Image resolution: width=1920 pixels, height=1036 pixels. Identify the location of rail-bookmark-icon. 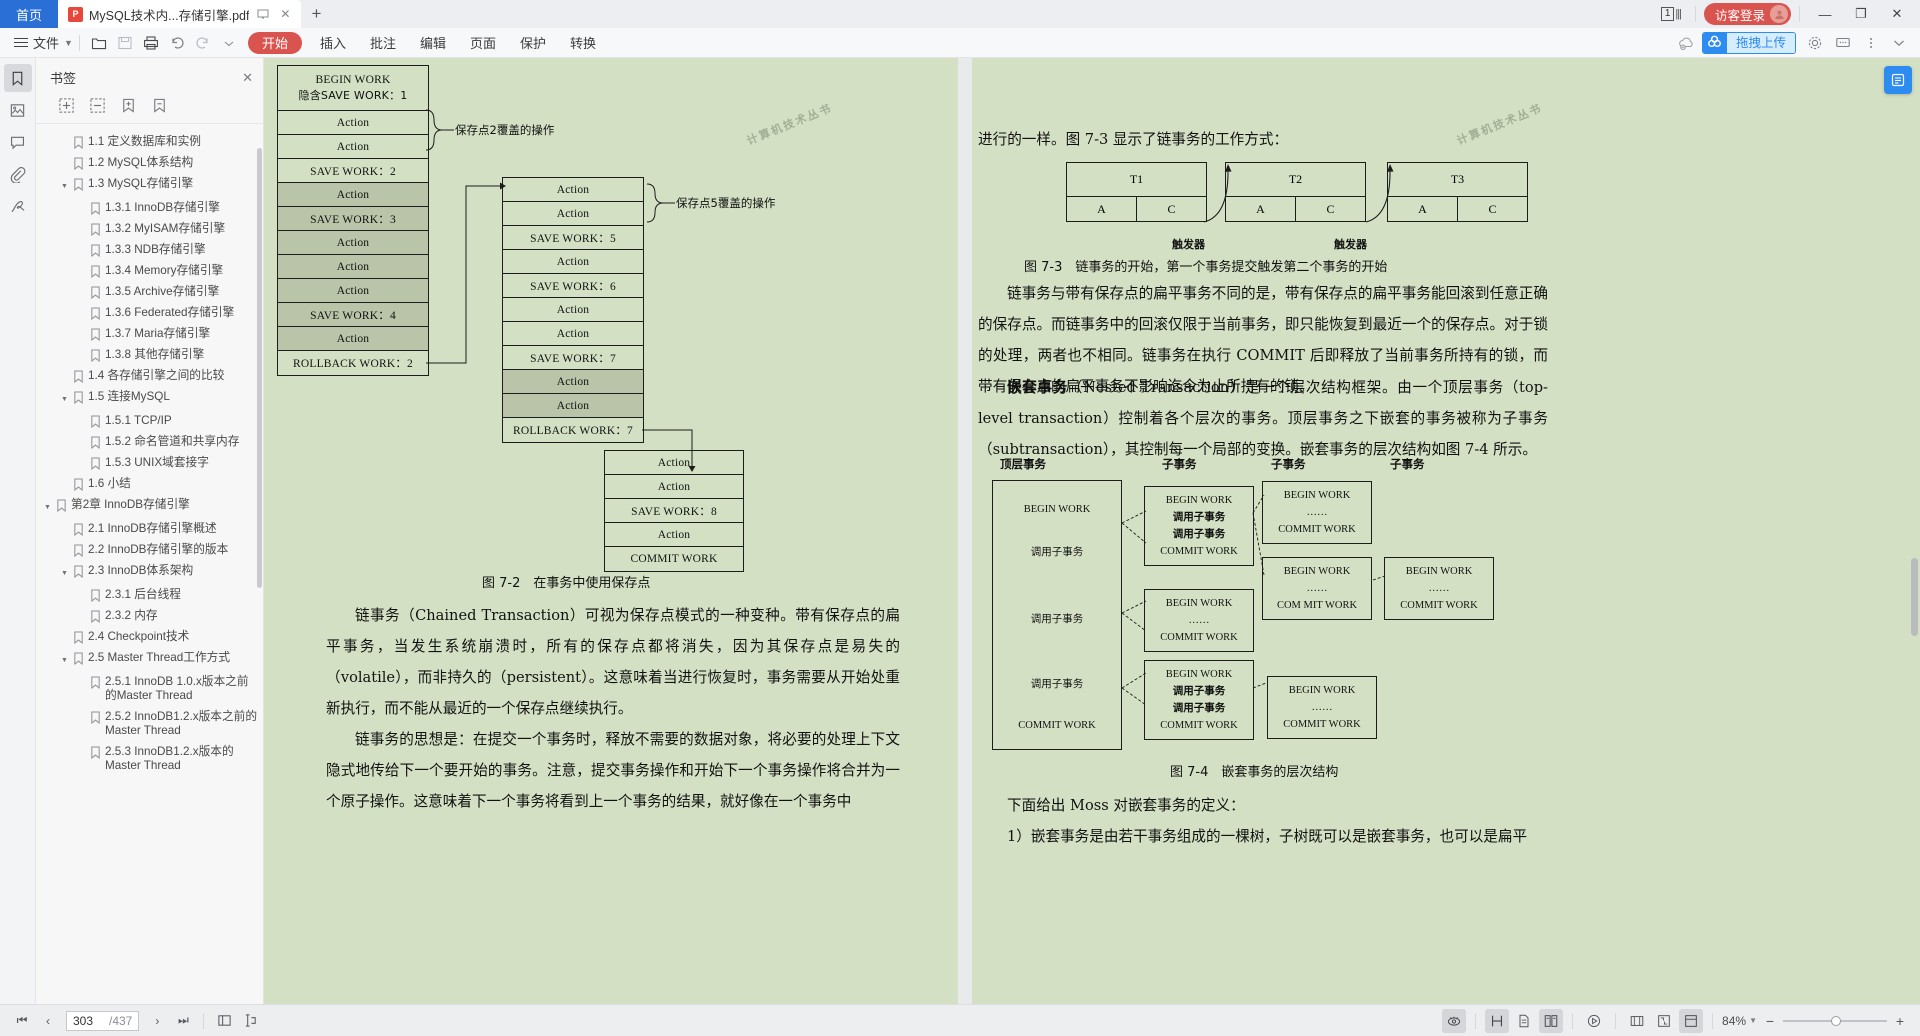
(17, 78).